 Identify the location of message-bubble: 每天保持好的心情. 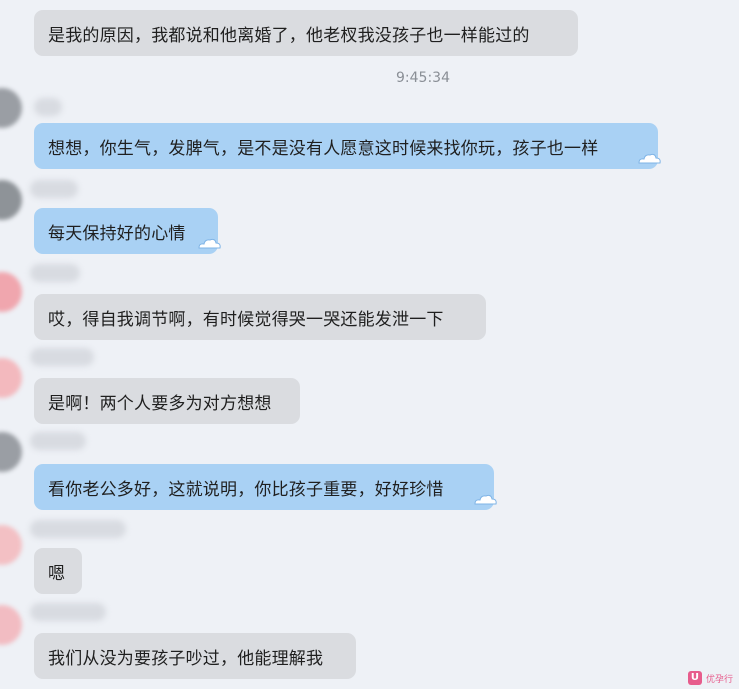
(127, 231).